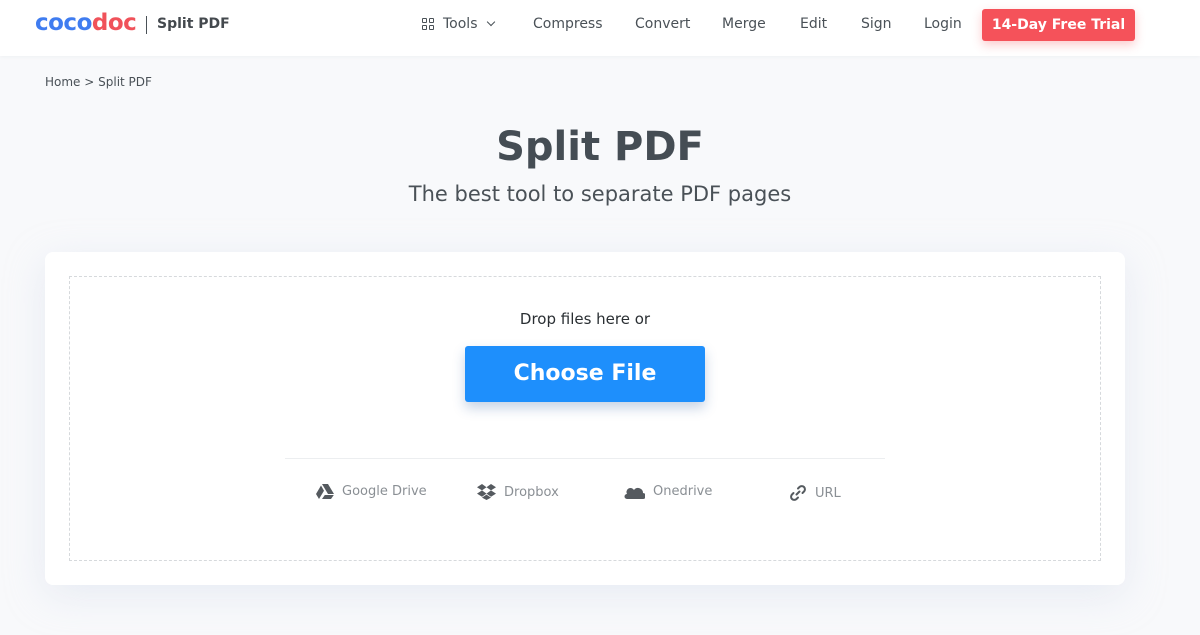  I want to click on source-label: Dropbox, so click(531, 492).